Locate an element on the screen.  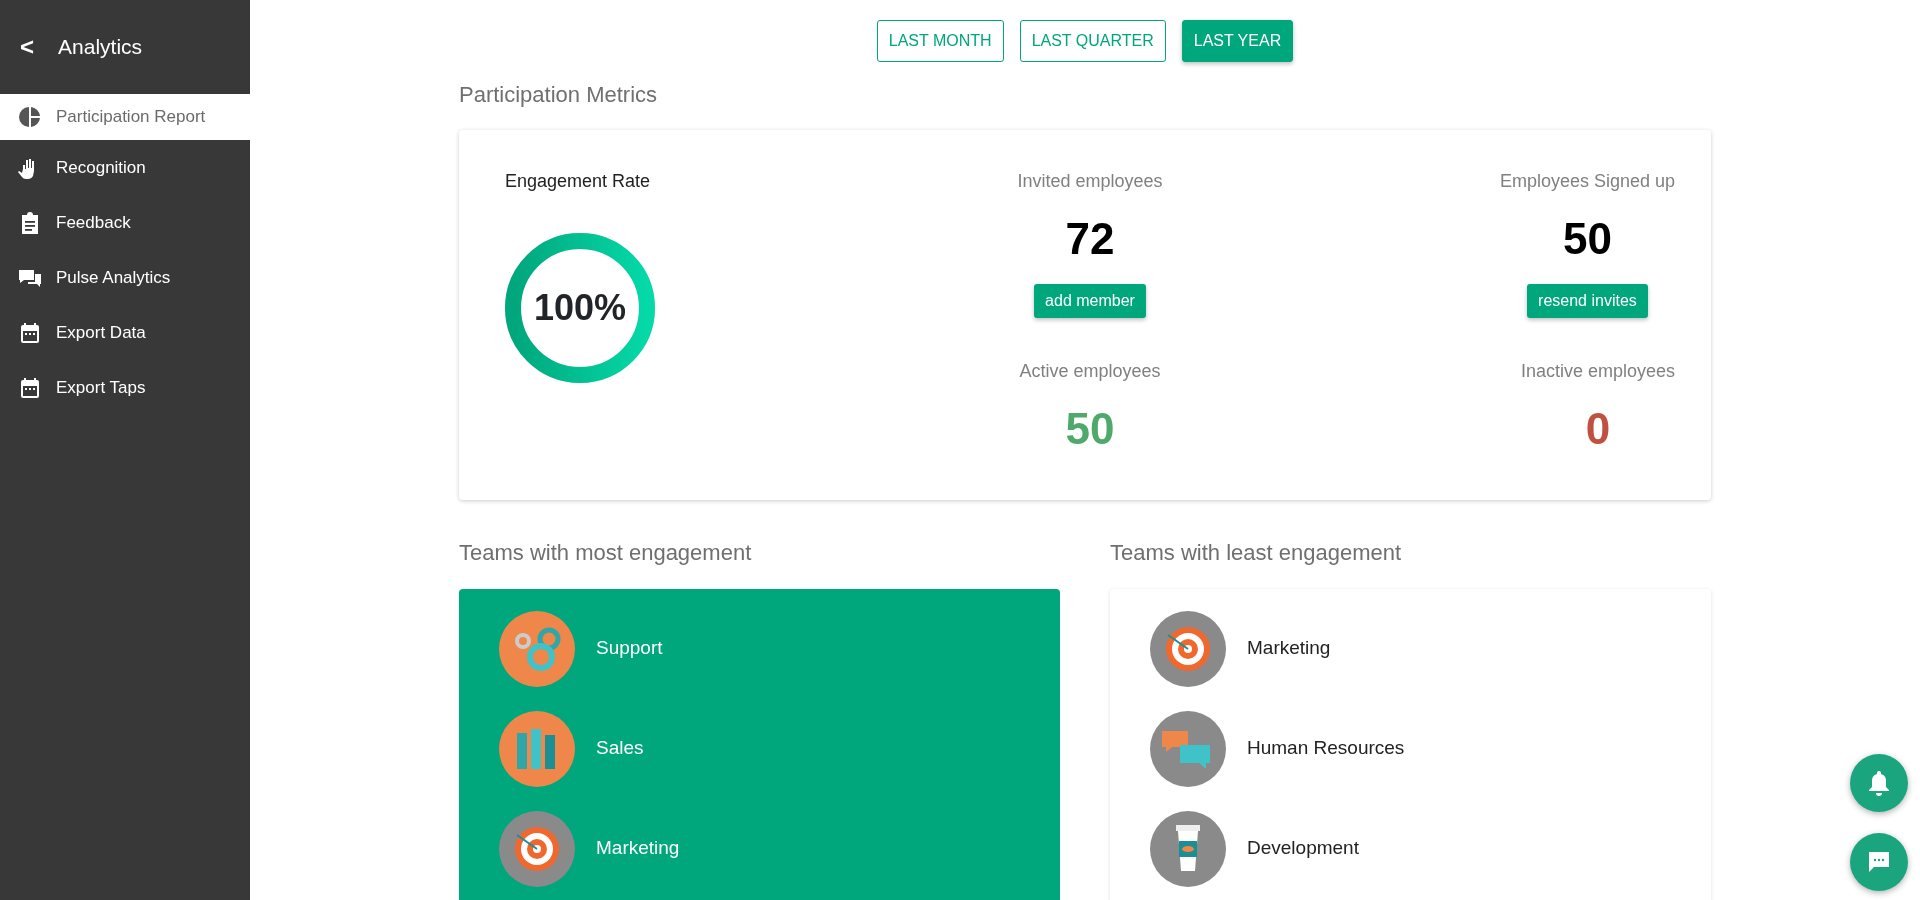
bell-icon is located at coordinates (1879, 783).